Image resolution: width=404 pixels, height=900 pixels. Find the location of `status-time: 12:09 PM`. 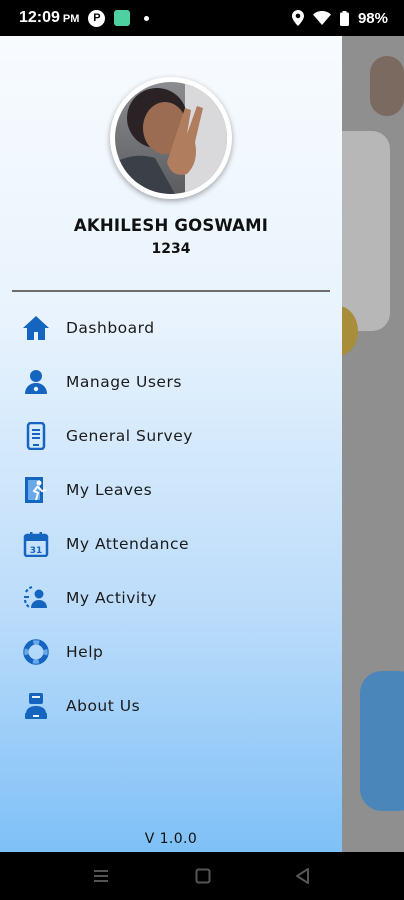

status-time: 12:09 PM is located at coordinates (49, 17).